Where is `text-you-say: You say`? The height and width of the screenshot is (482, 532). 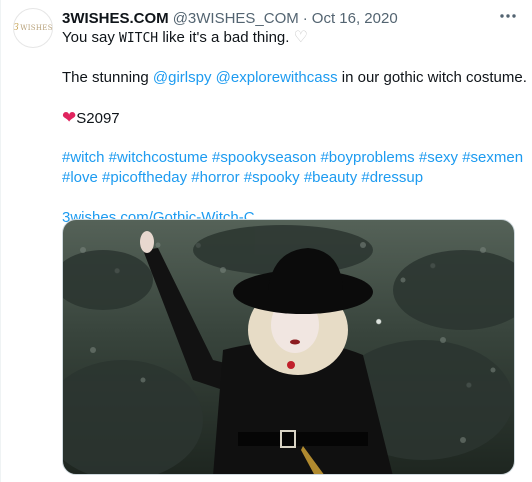
text-you-say: You say is located at coordinates (88, 37).